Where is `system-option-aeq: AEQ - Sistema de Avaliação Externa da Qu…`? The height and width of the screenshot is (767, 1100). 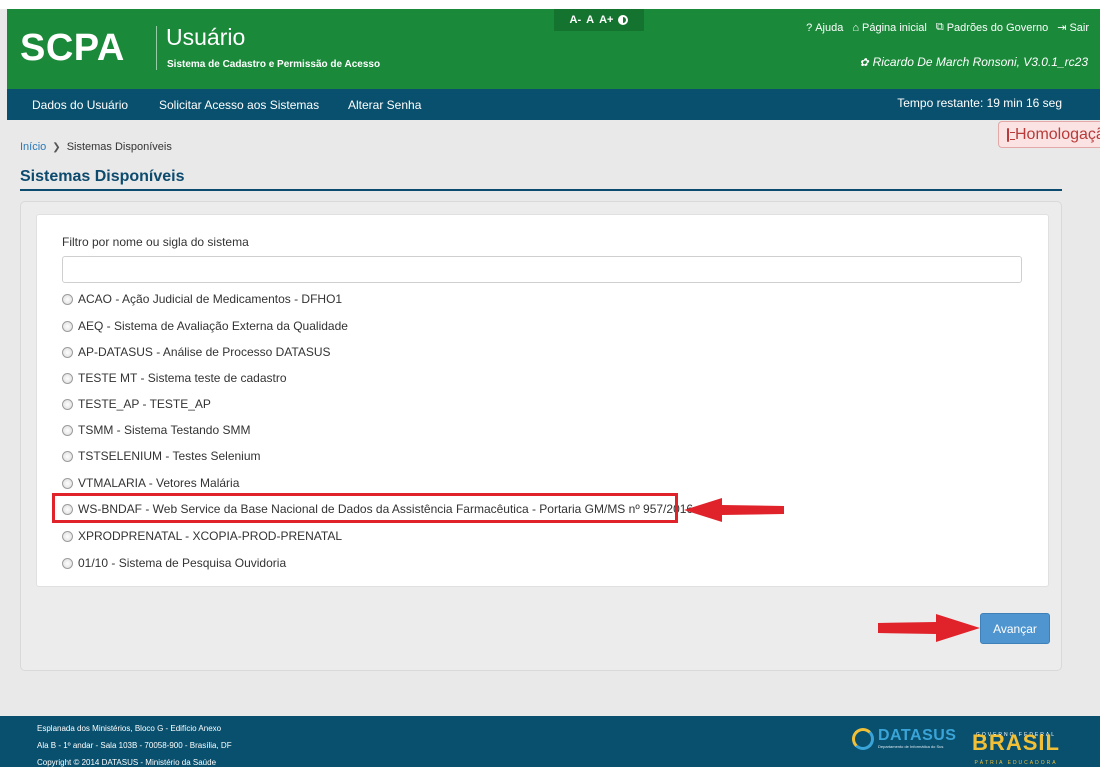 system-option-aeq: AEQ - Sistema de Avaliação Externa da Qu… is located at coordinates (205, 326).